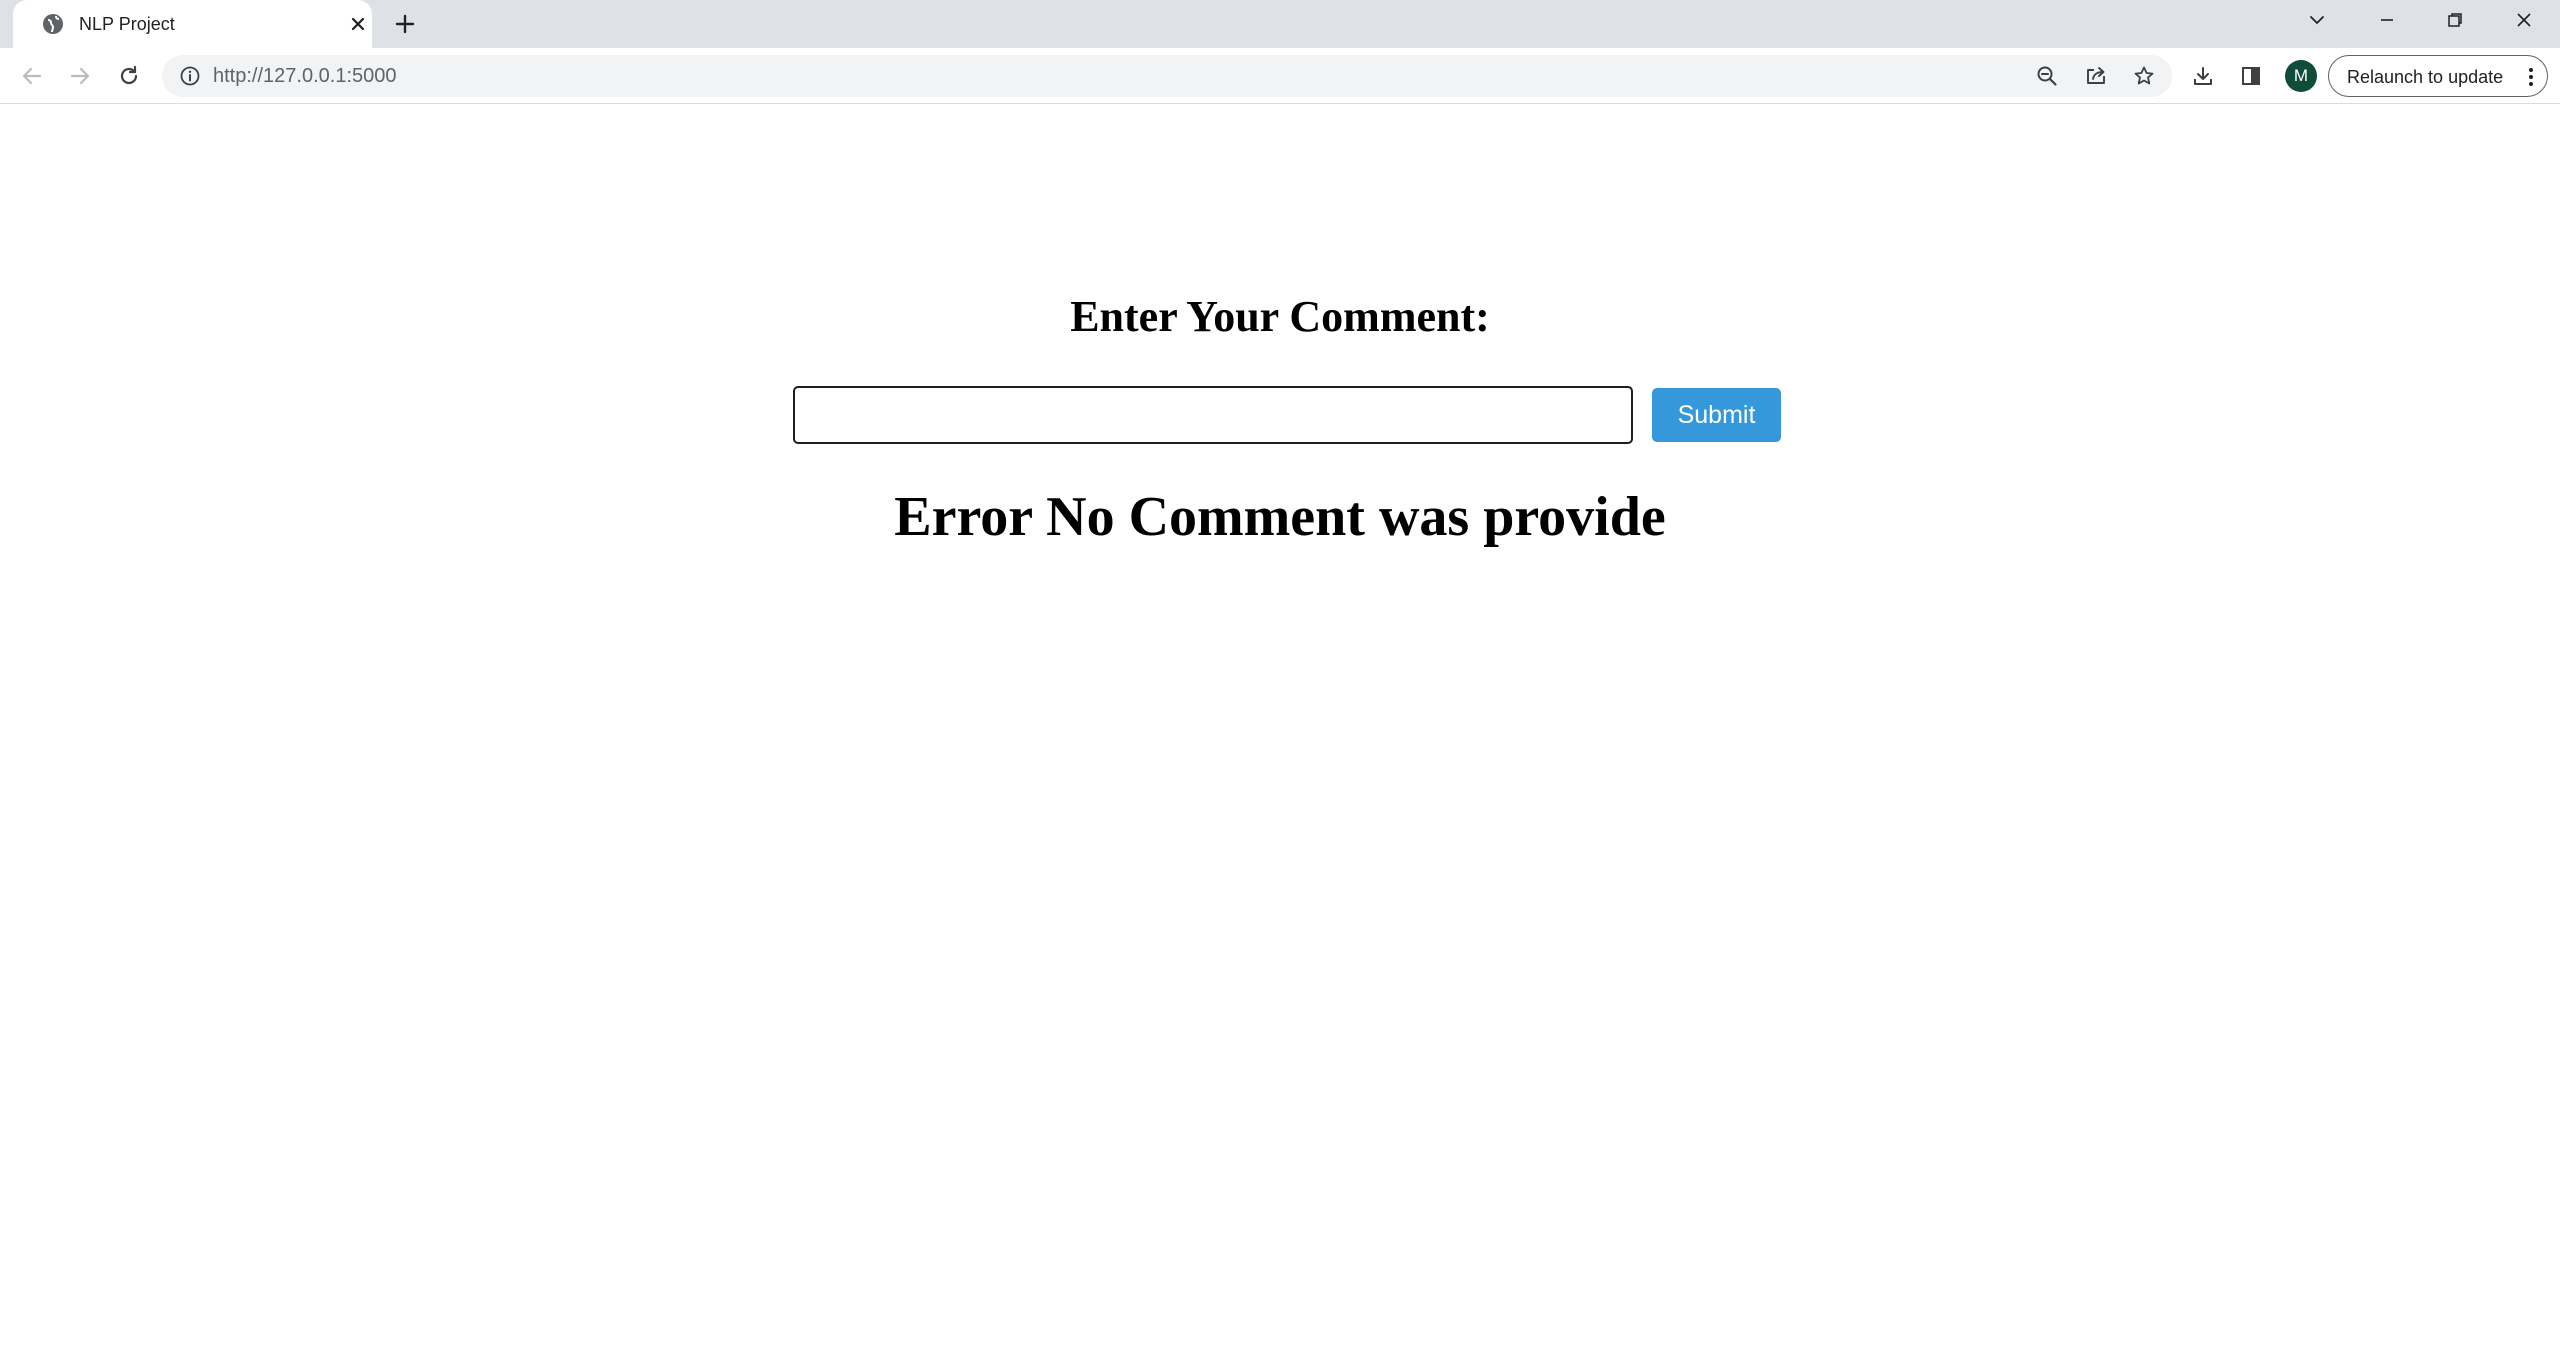 The width and height of the screenshot is (2560, 1366). I want to click on share-icon, so click(2096, 76).